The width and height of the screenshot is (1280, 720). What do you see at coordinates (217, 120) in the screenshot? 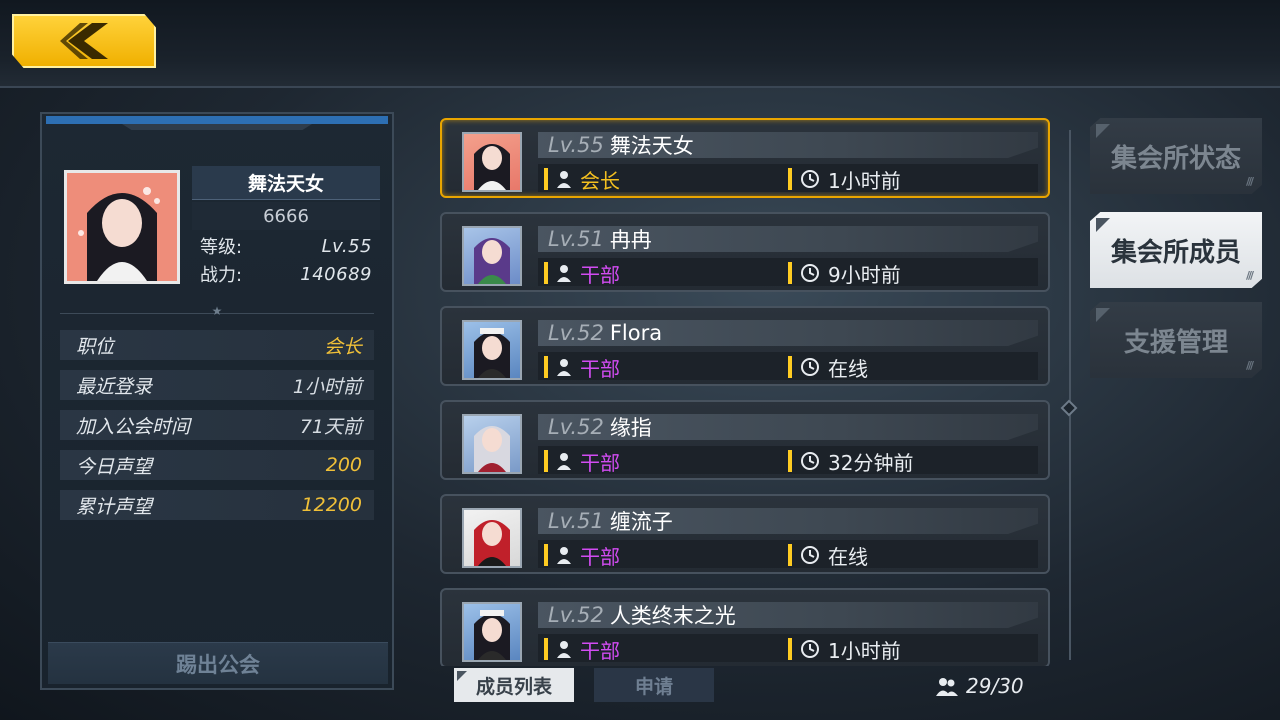
I see `panel-accent-bar` at bounding box center [217, 120].